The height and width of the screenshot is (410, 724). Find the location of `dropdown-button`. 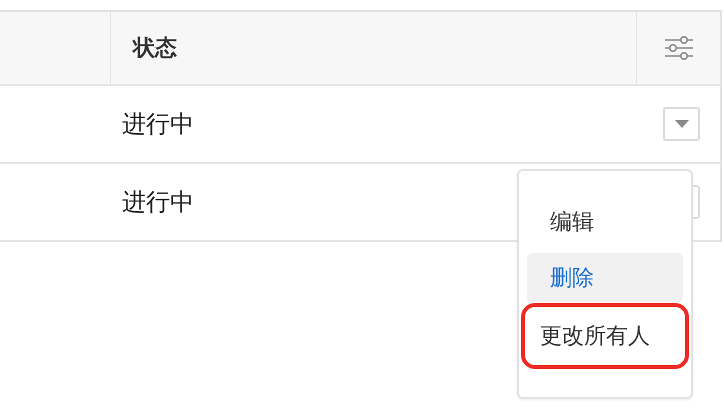

dropdown-button is located at coordinates (681, 124).